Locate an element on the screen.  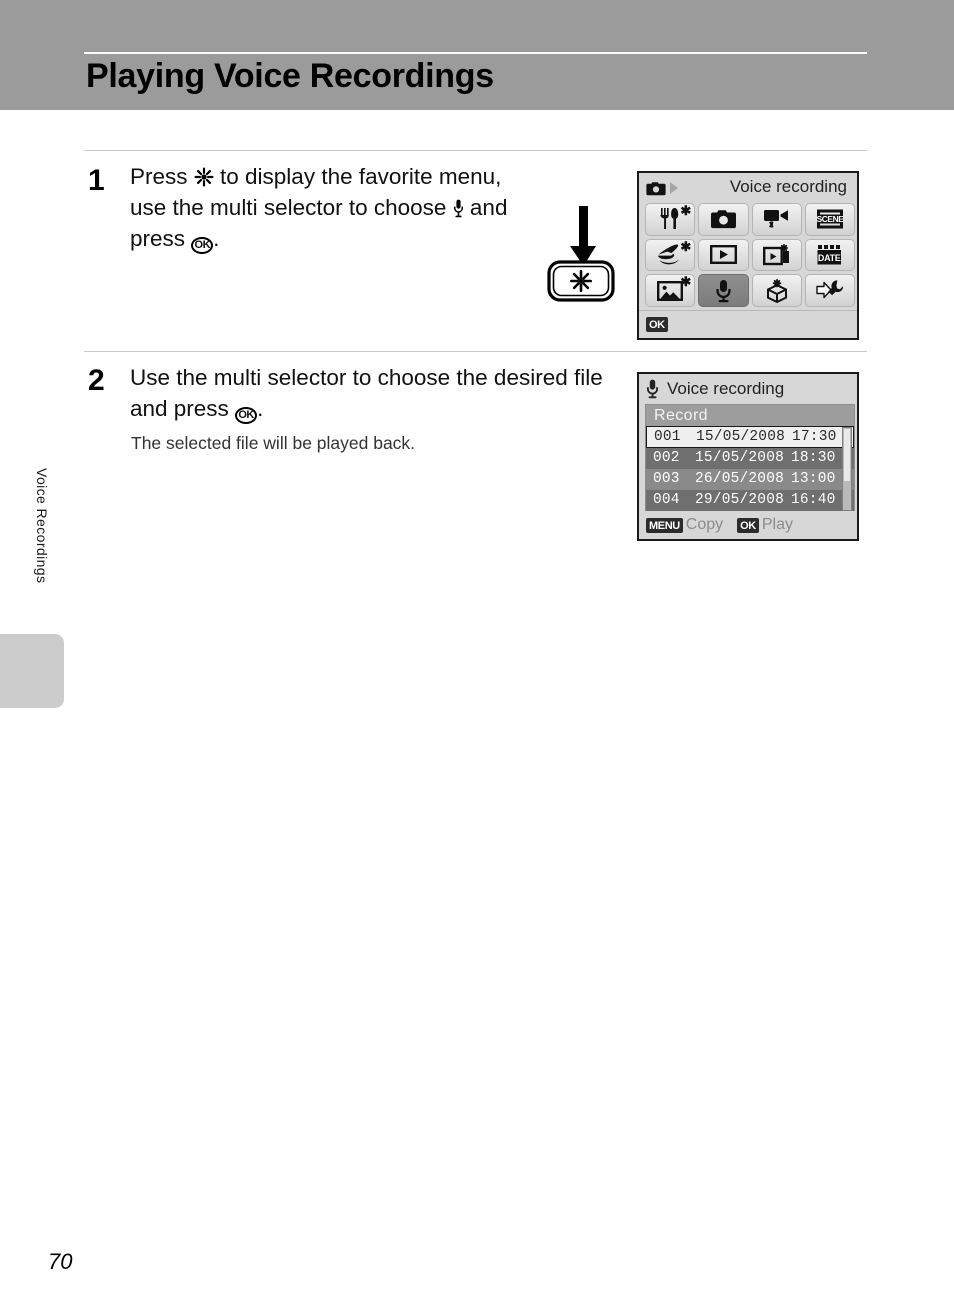
setup-wrench-icon is located at coordinates (830, 289).